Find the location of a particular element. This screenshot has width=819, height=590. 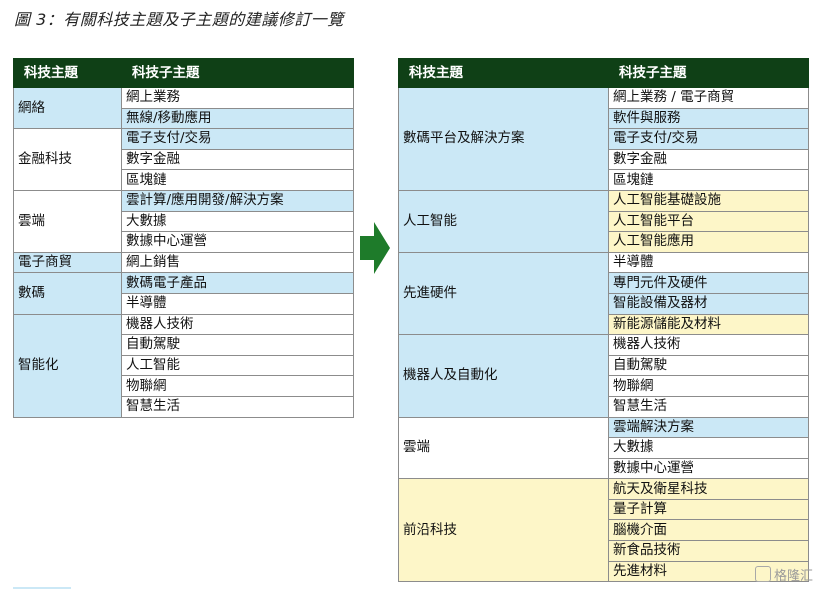

watermark: 格隆汇 is located at coordinates (783, 574).